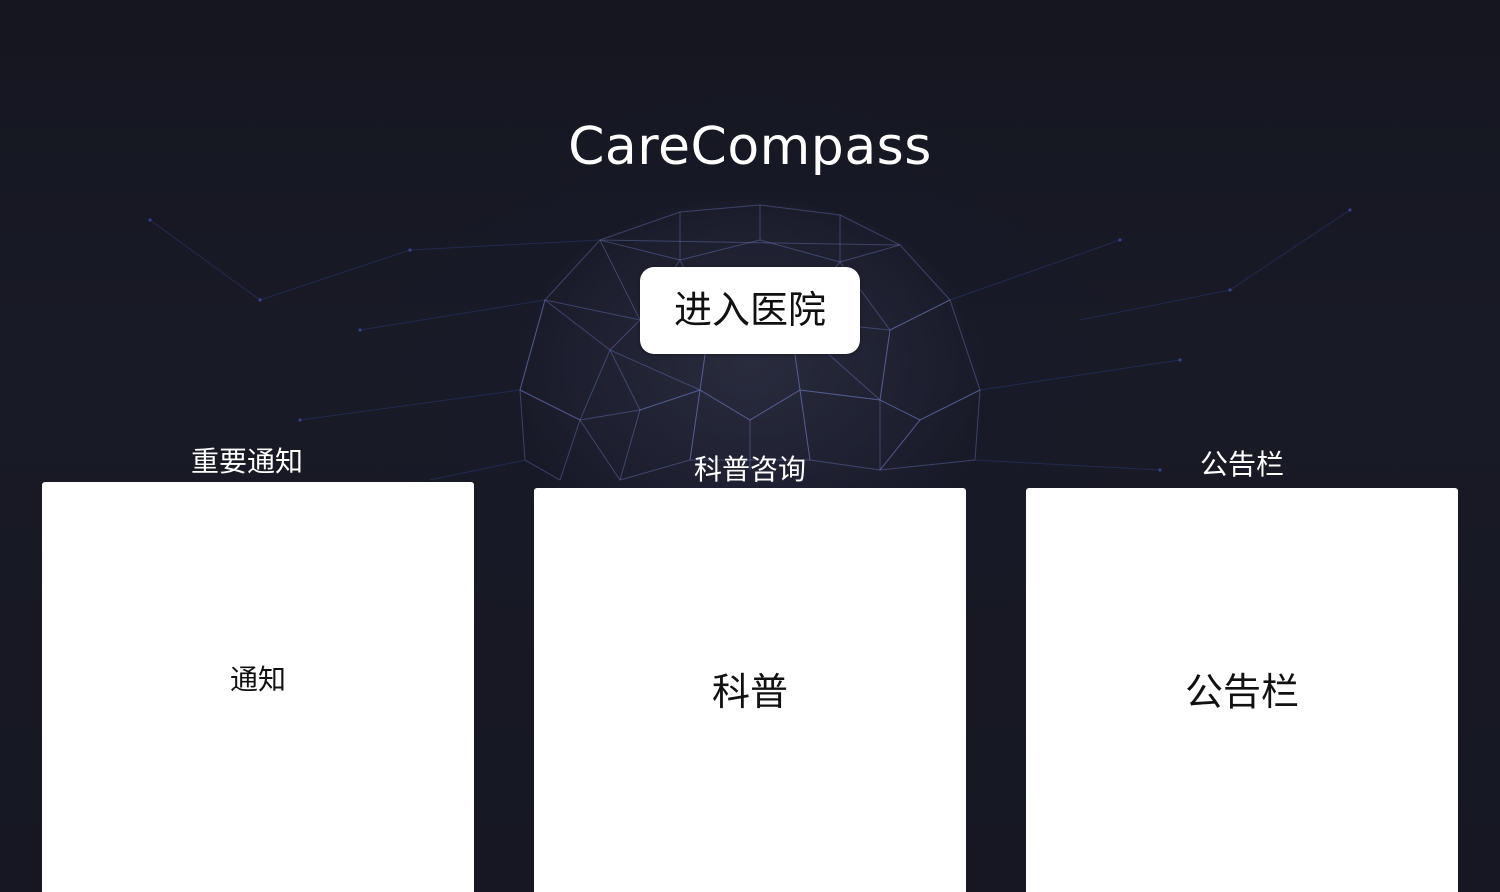 The width and height of the screenshot is (1500, 892). Describe the element at coordinates (1241, 464) in the screenshot. I see `bulletin-panel-heading: 公告栏` at that location.